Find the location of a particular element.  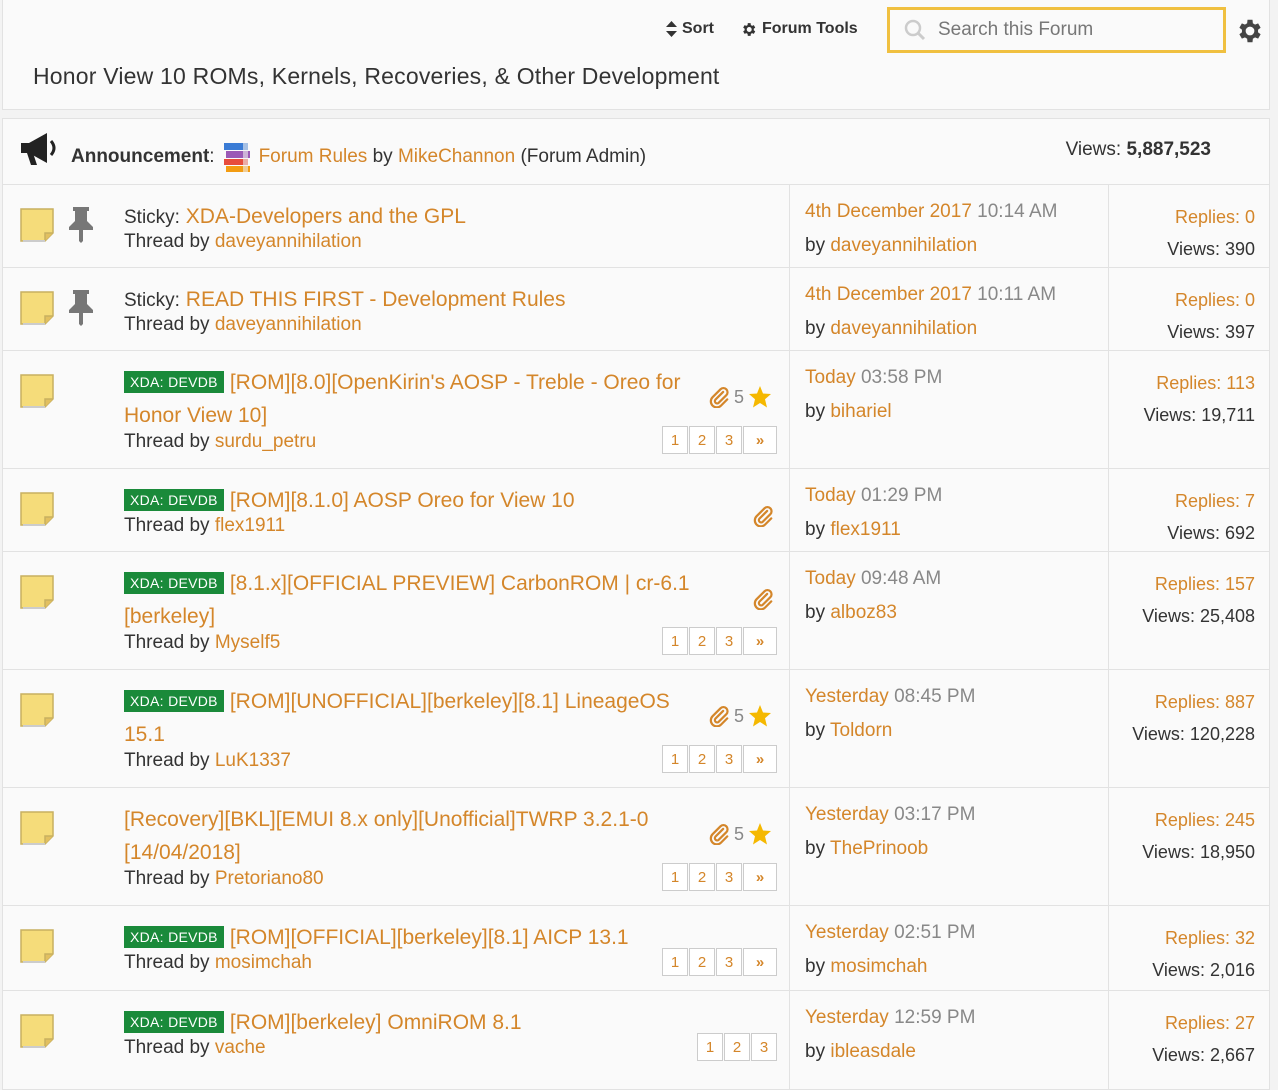

starter-link: Pretoriano80 is located at coordinates (269, 878).